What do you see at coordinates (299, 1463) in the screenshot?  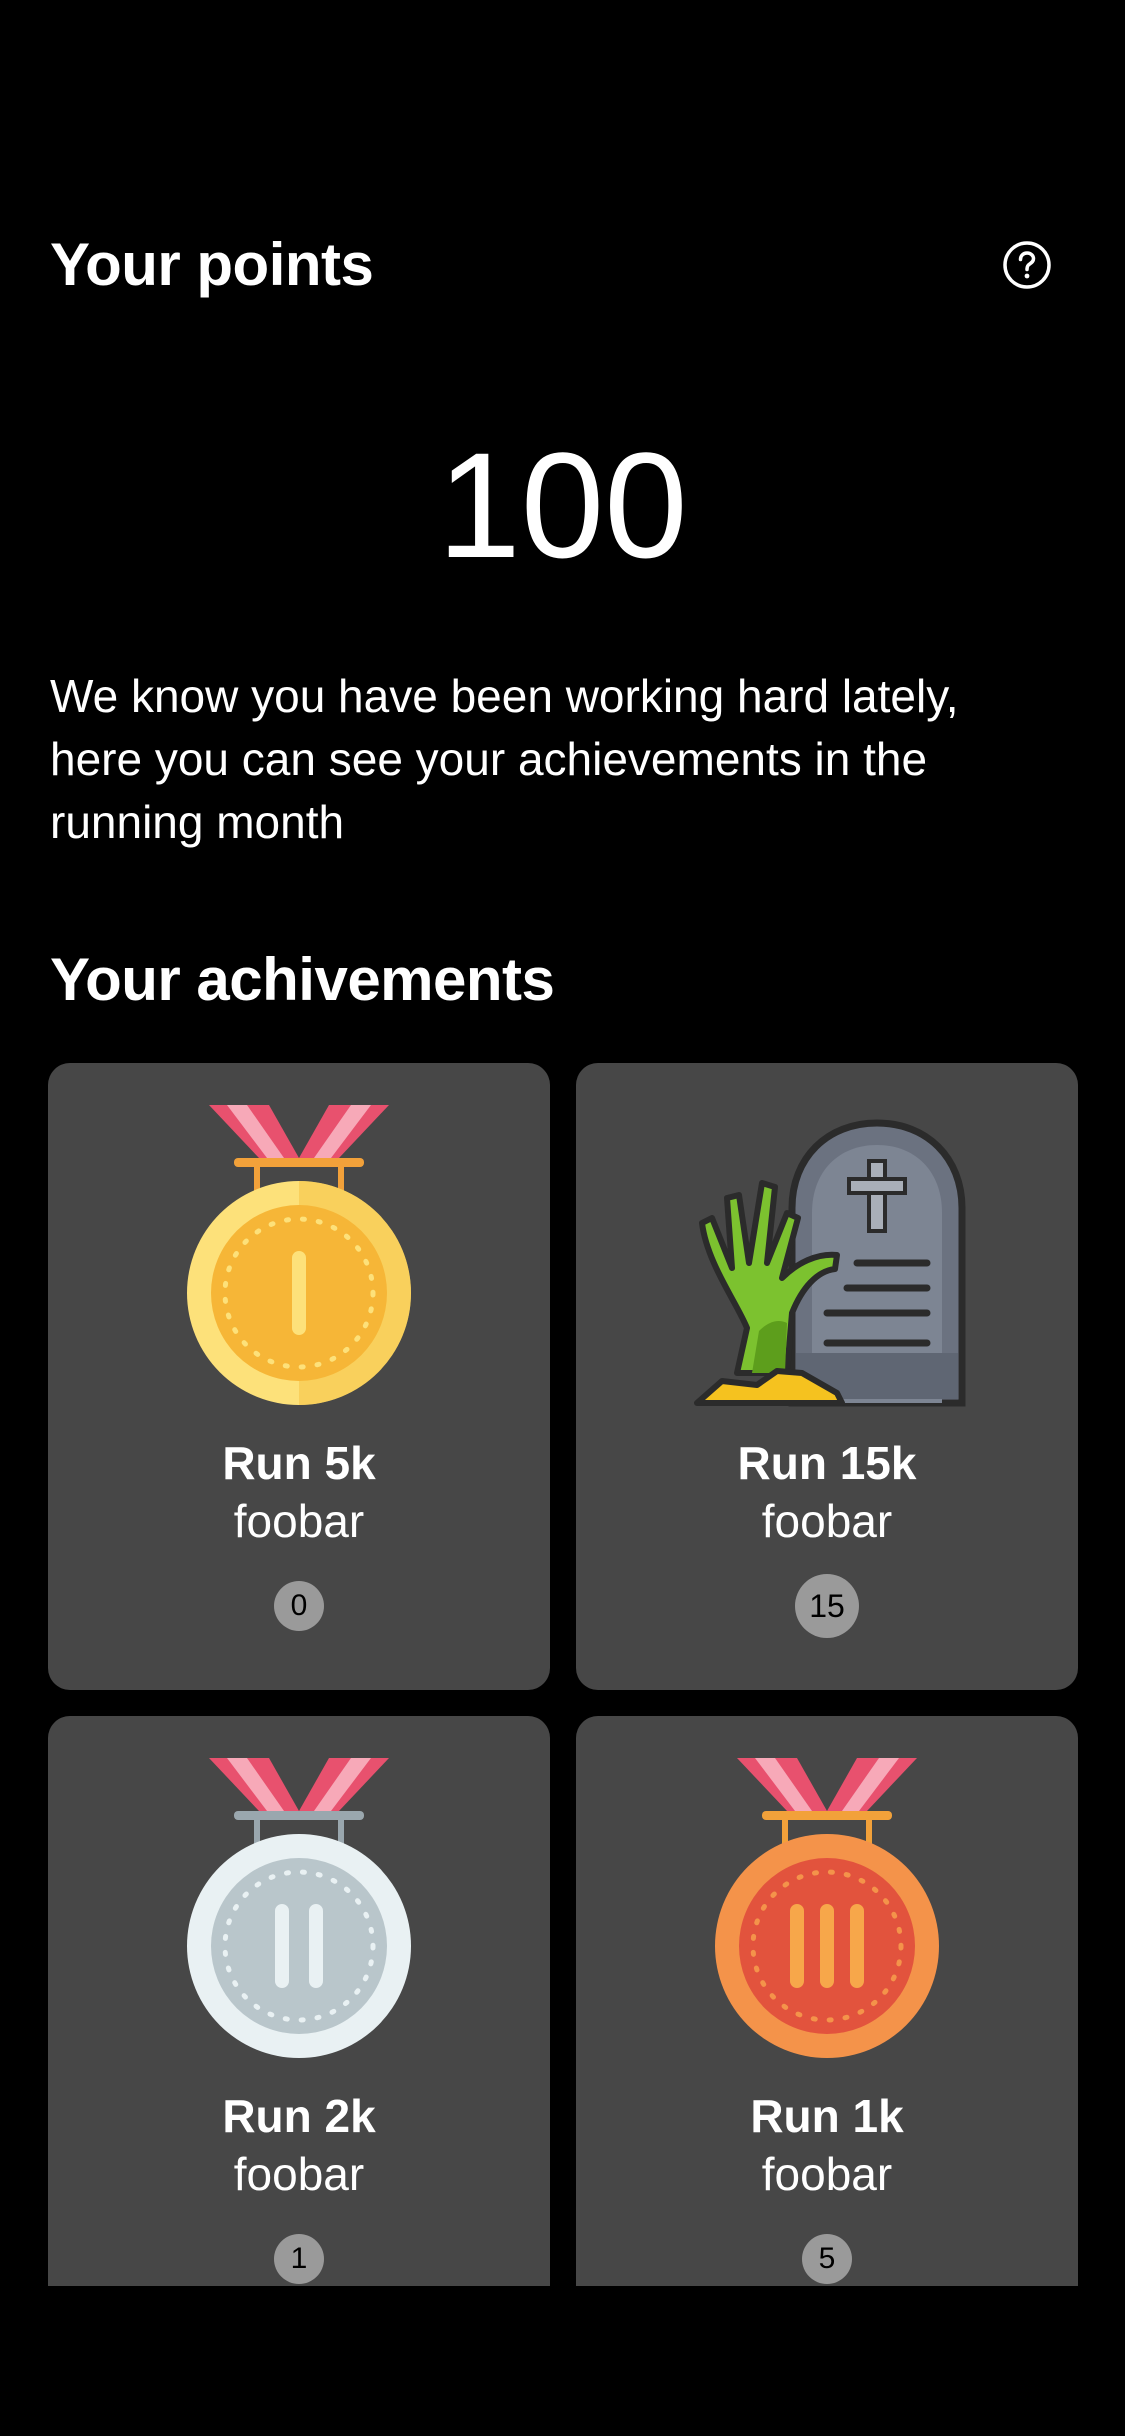 I see `achievement-title: Run 5k` at bounding box center [299, 1463].